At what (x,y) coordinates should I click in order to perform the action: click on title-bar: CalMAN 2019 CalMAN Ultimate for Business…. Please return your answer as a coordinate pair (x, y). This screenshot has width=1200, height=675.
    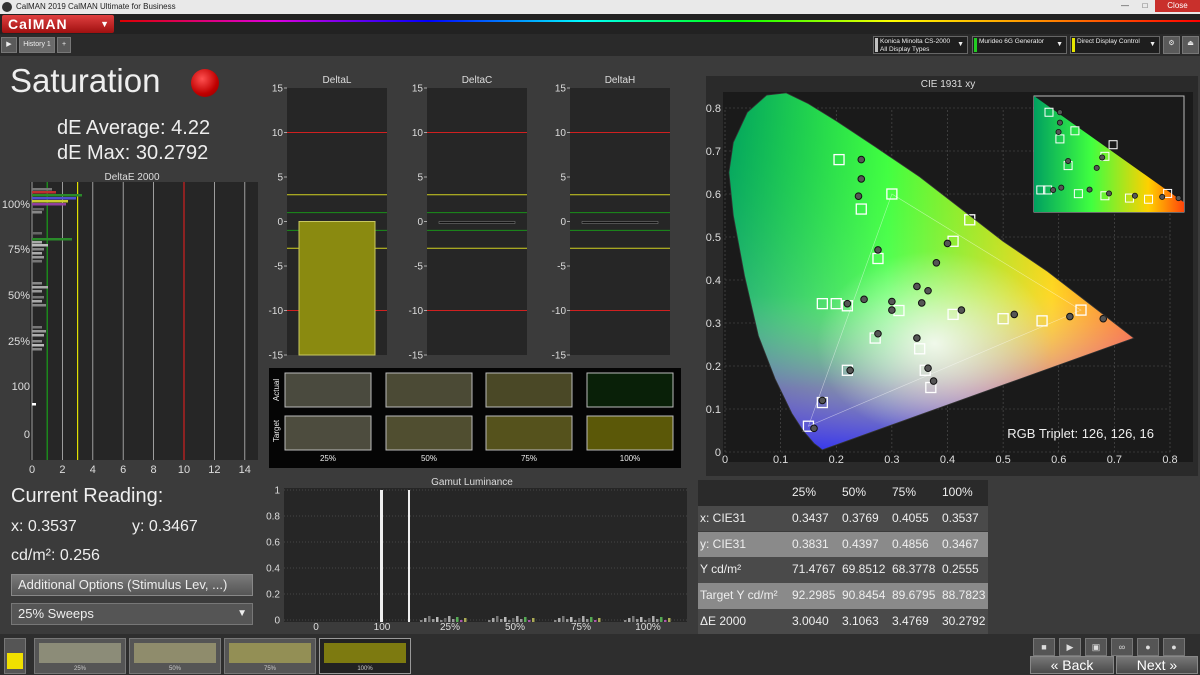
    Looking at the image, I should click on (600, 7).